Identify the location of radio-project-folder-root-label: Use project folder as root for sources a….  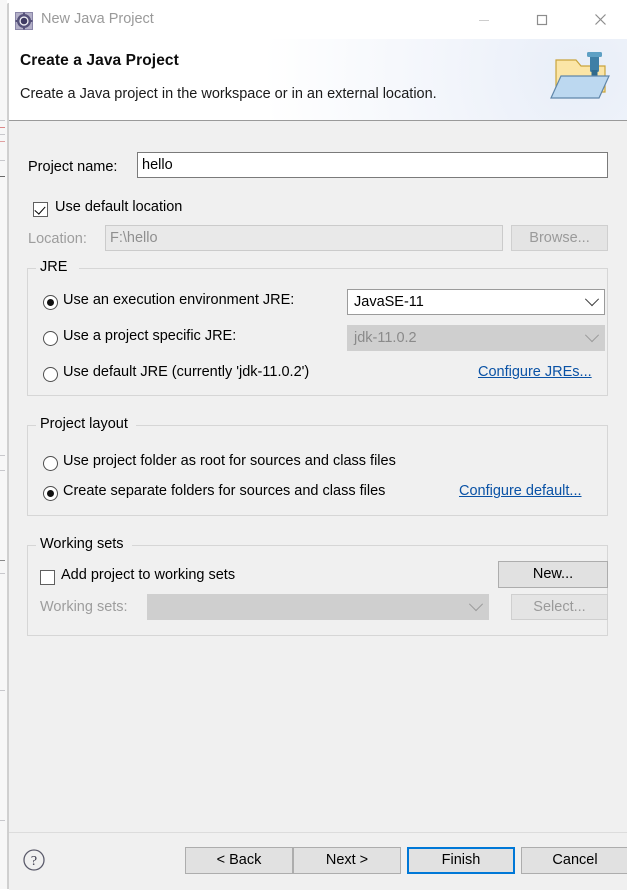
(229, 461).